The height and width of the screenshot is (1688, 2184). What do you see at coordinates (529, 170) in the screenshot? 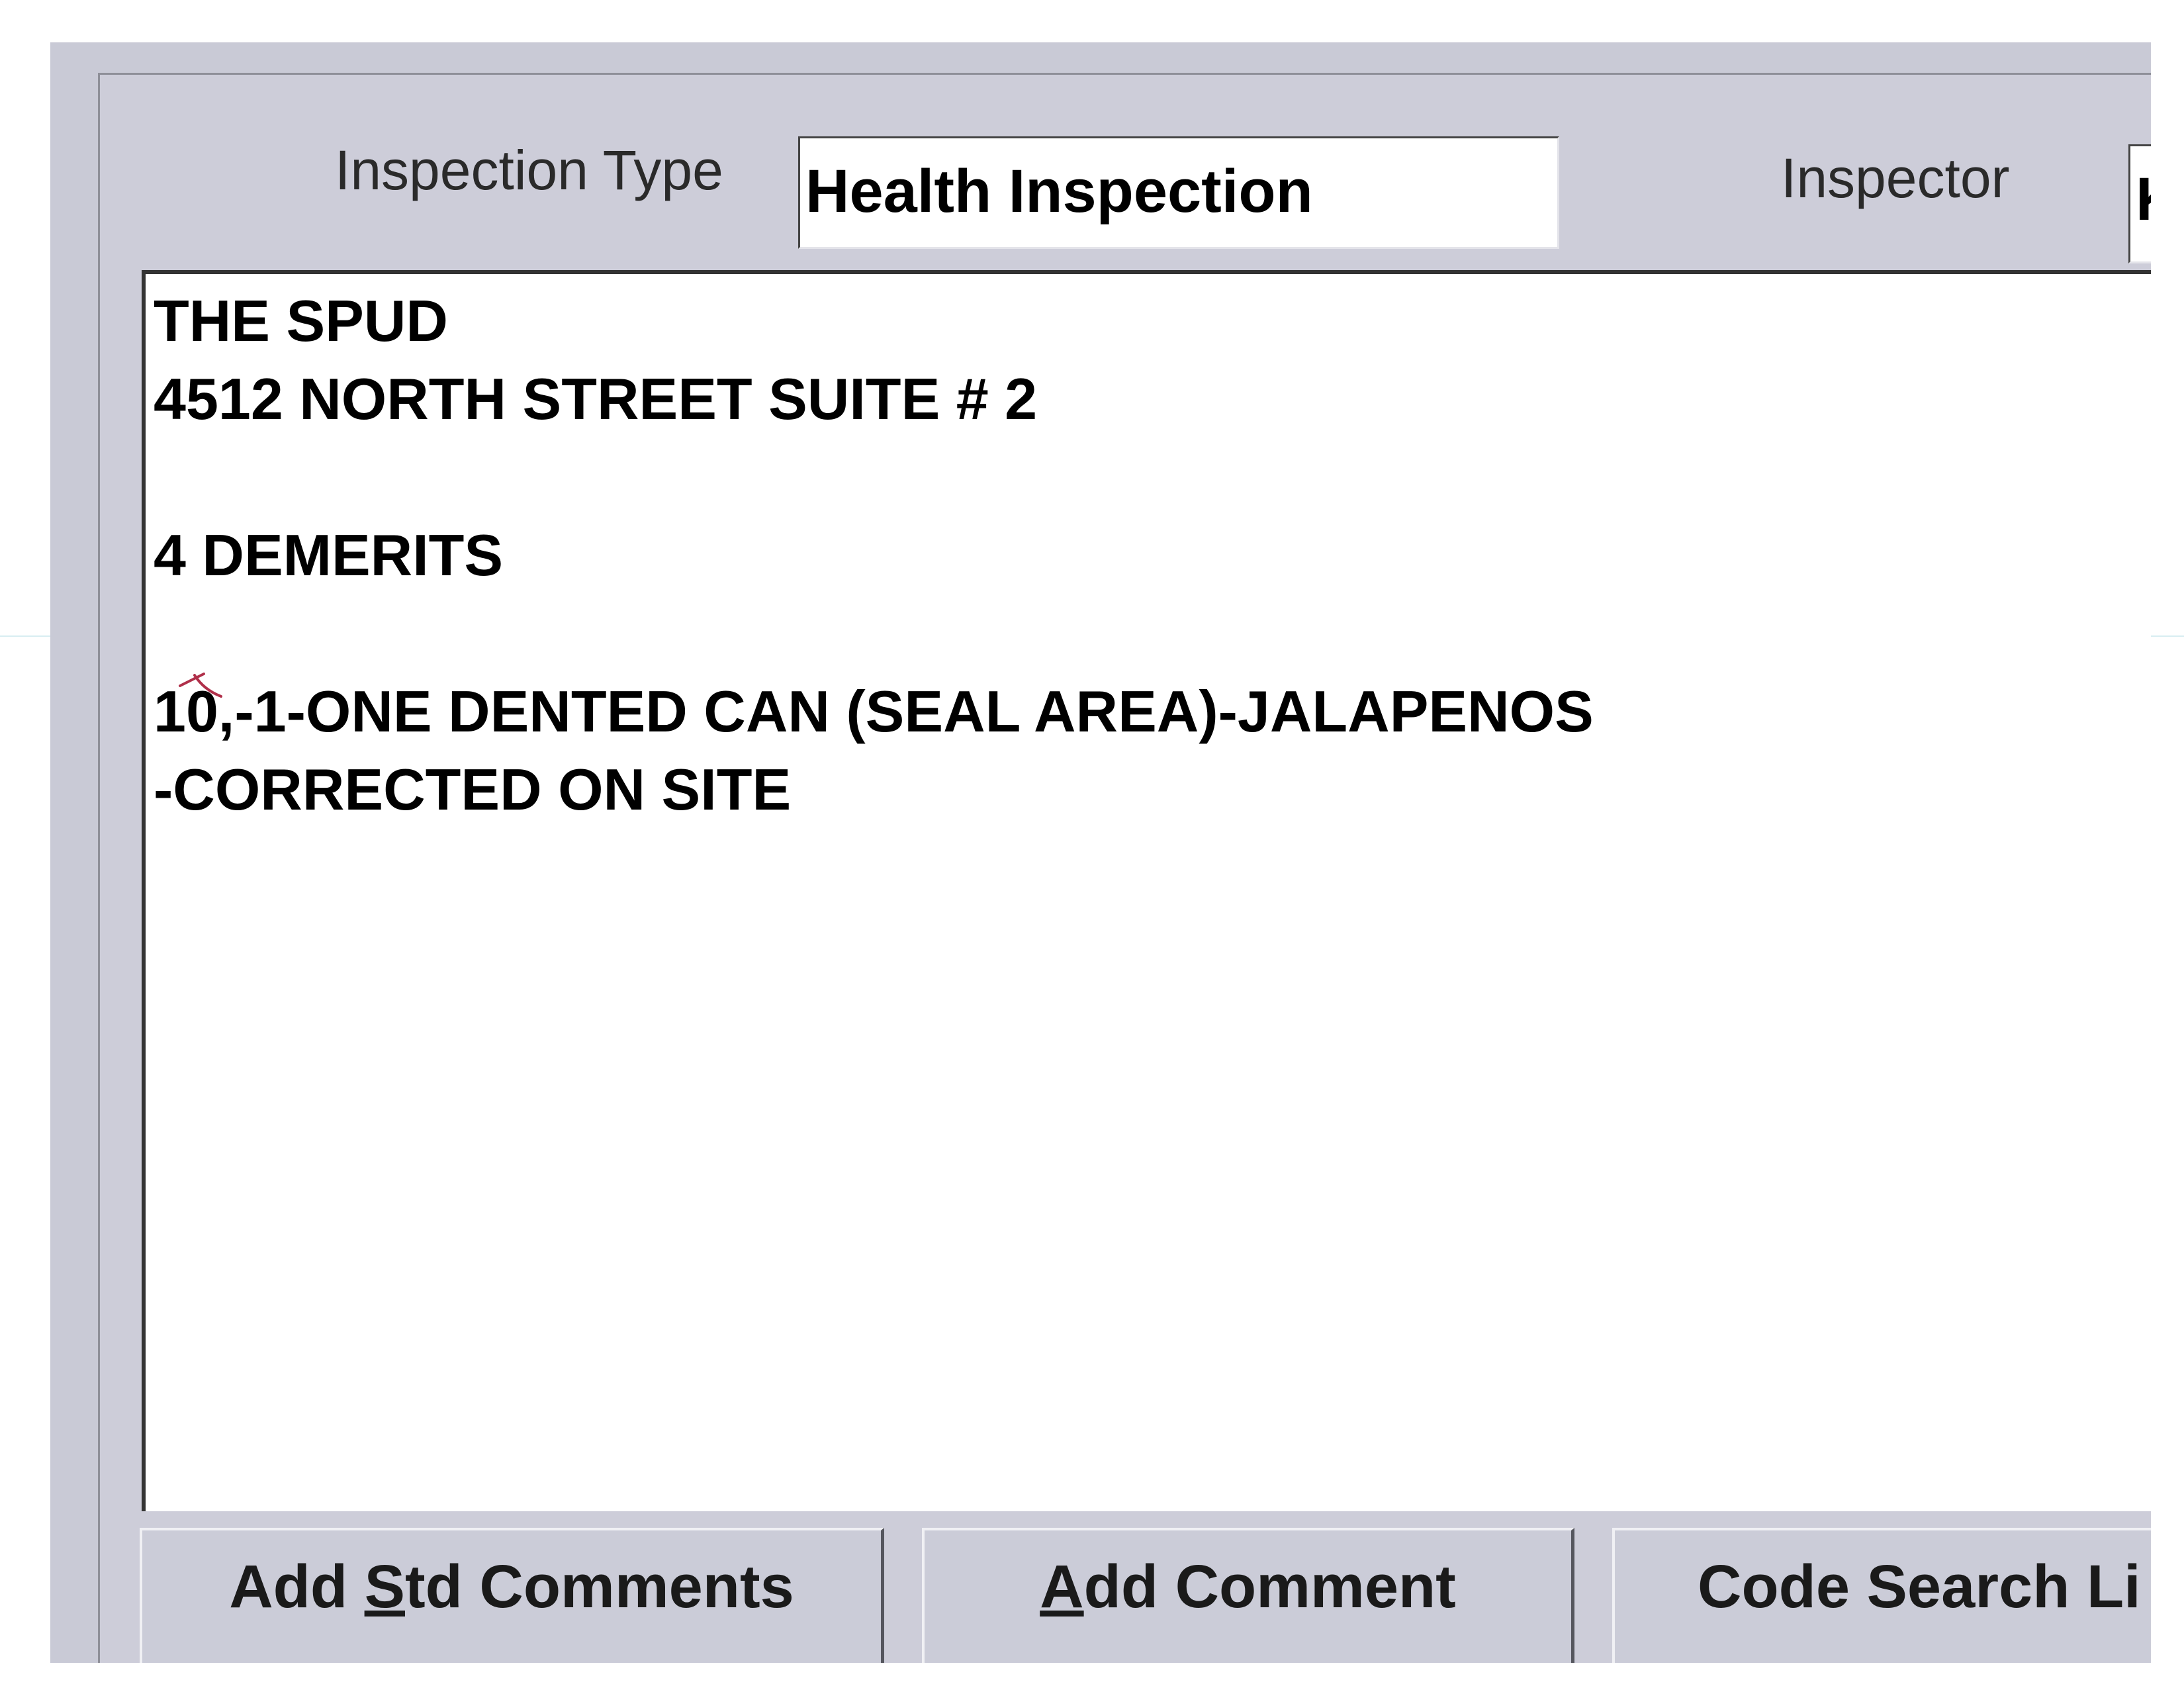
I see `inspection-type-label: Inspection Type` at bounding box center [529, 170].